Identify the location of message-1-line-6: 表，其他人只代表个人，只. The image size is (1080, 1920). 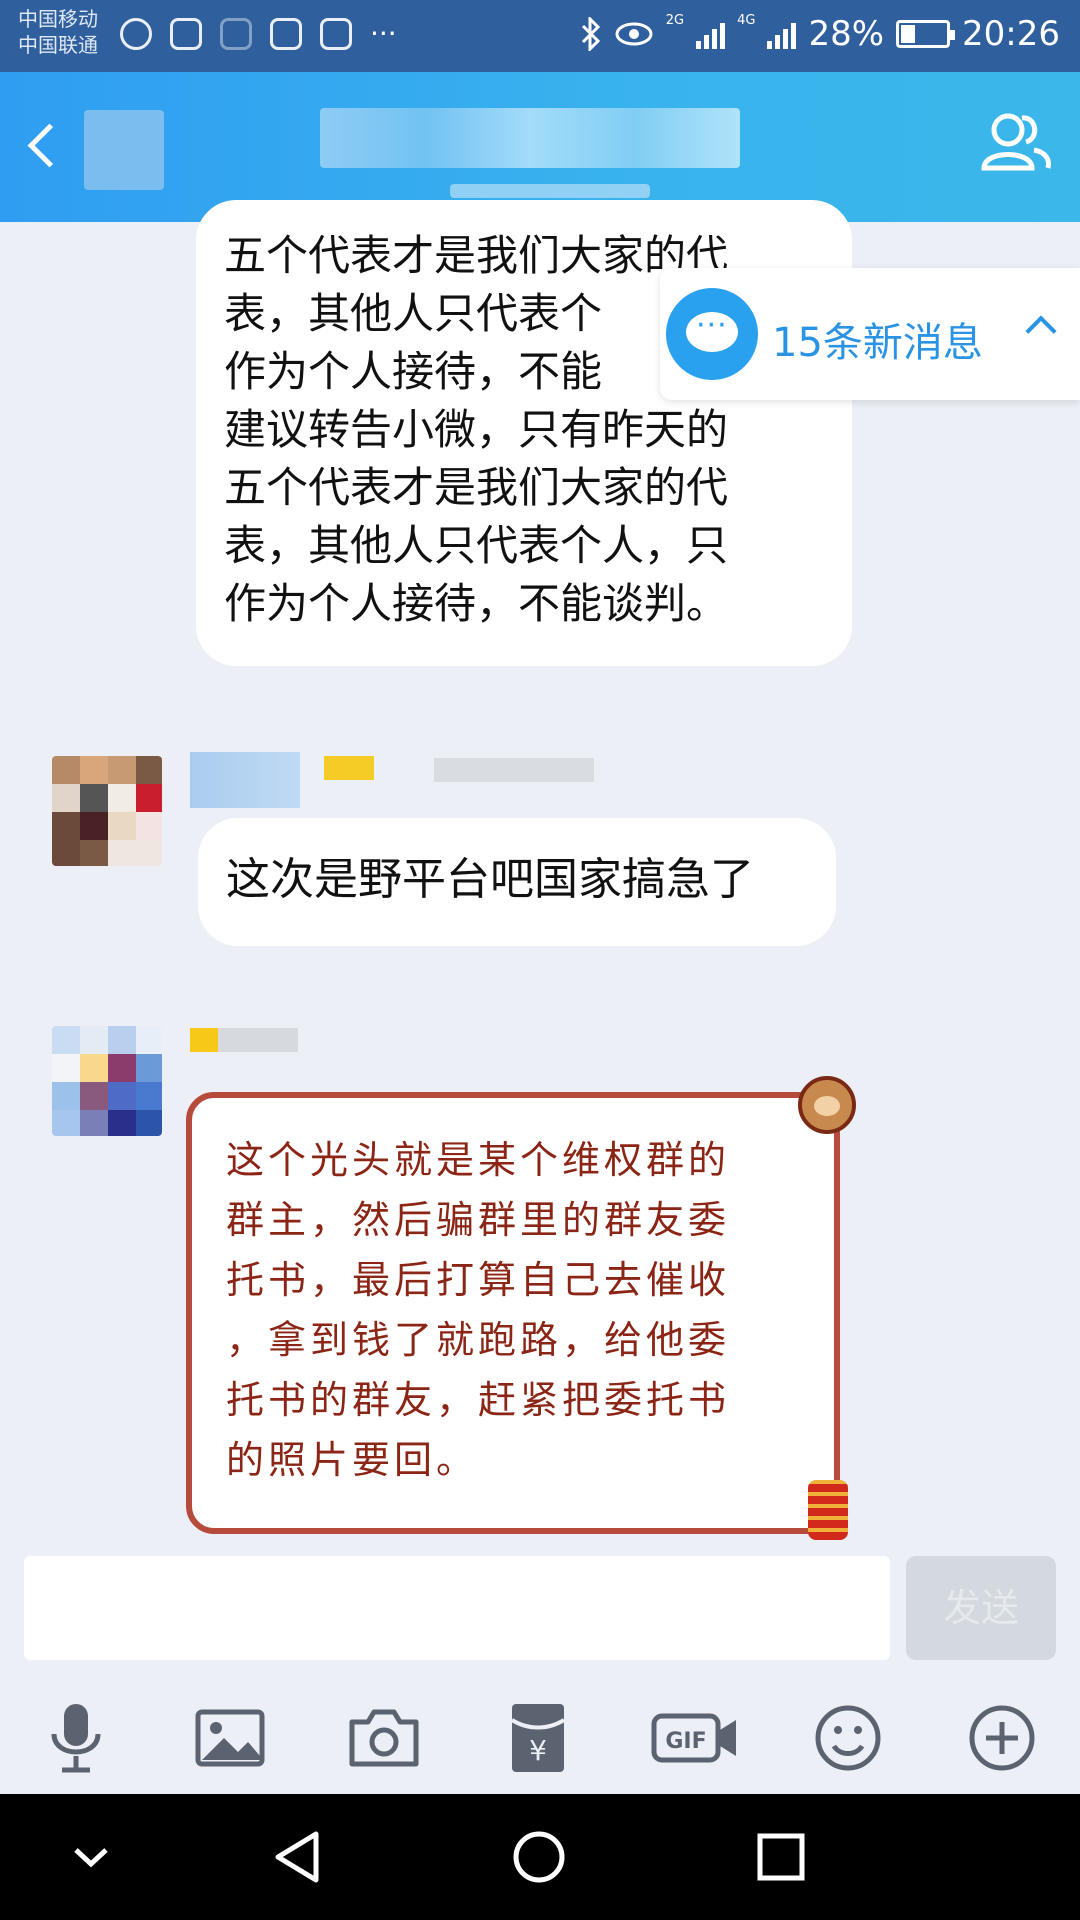
(476, 545).